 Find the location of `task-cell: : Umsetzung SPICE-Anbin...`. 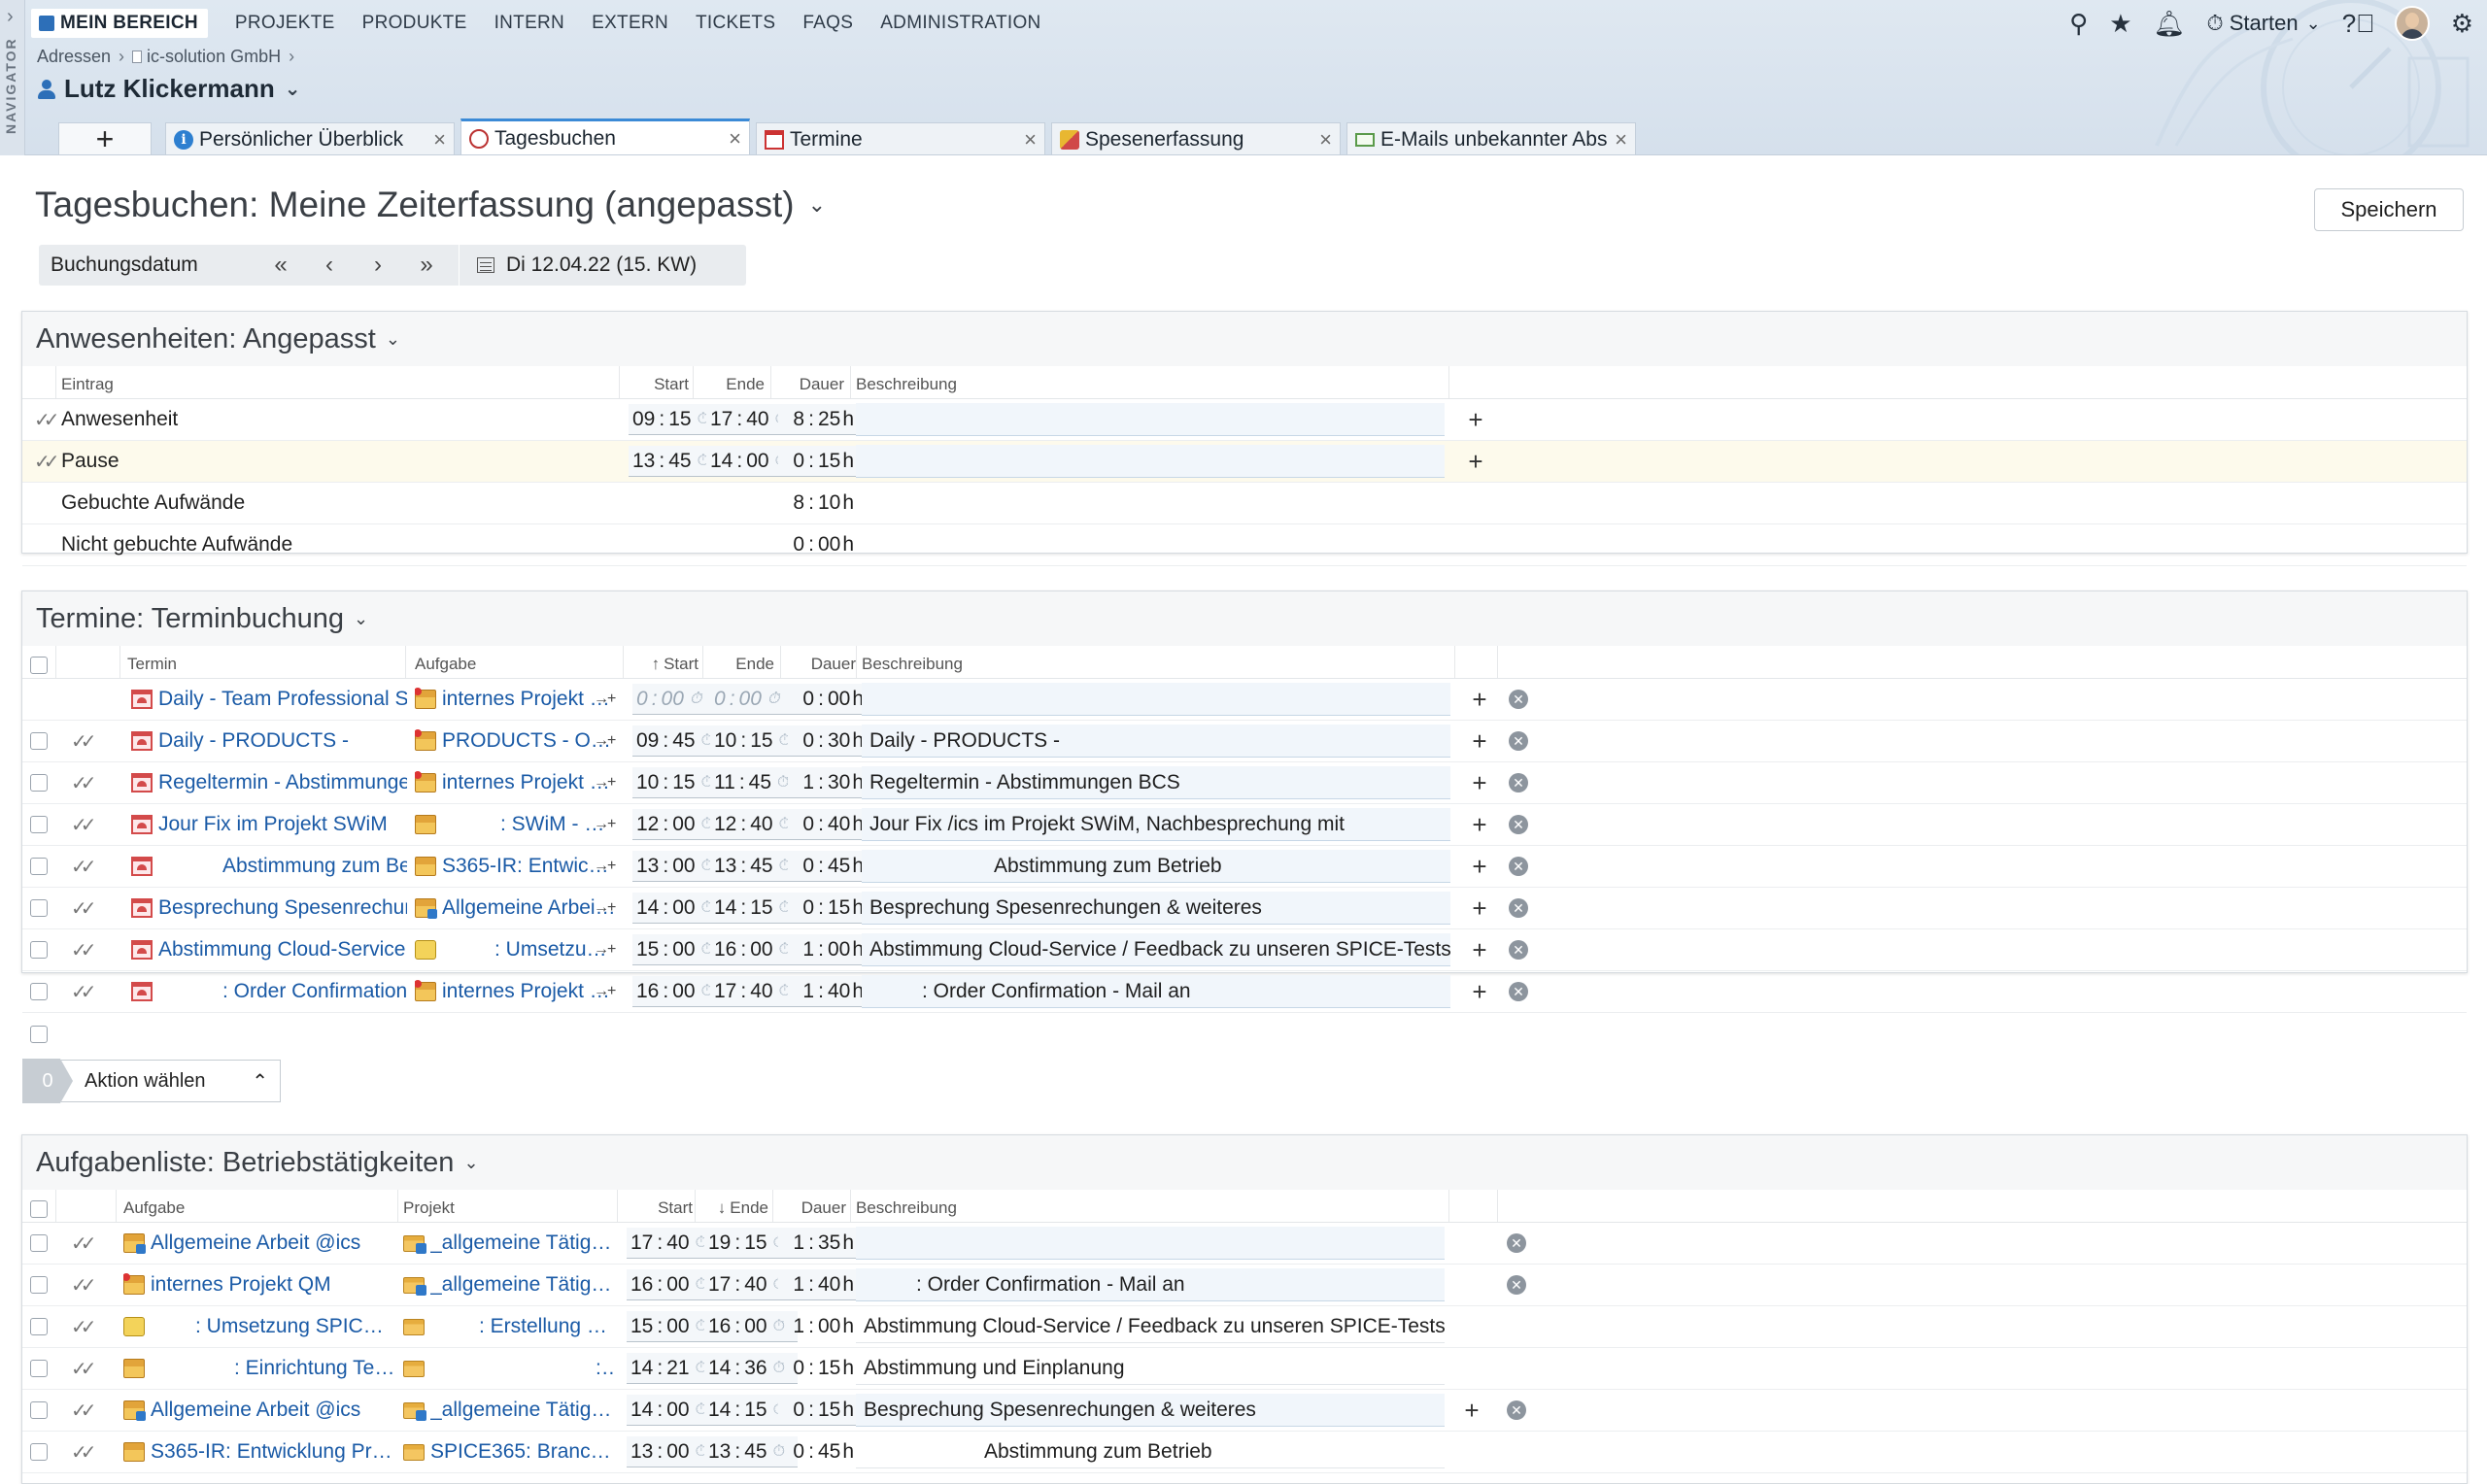

task-cell: : Umsetzung SPICE-Anbin... is located at coordinates (516, 949).